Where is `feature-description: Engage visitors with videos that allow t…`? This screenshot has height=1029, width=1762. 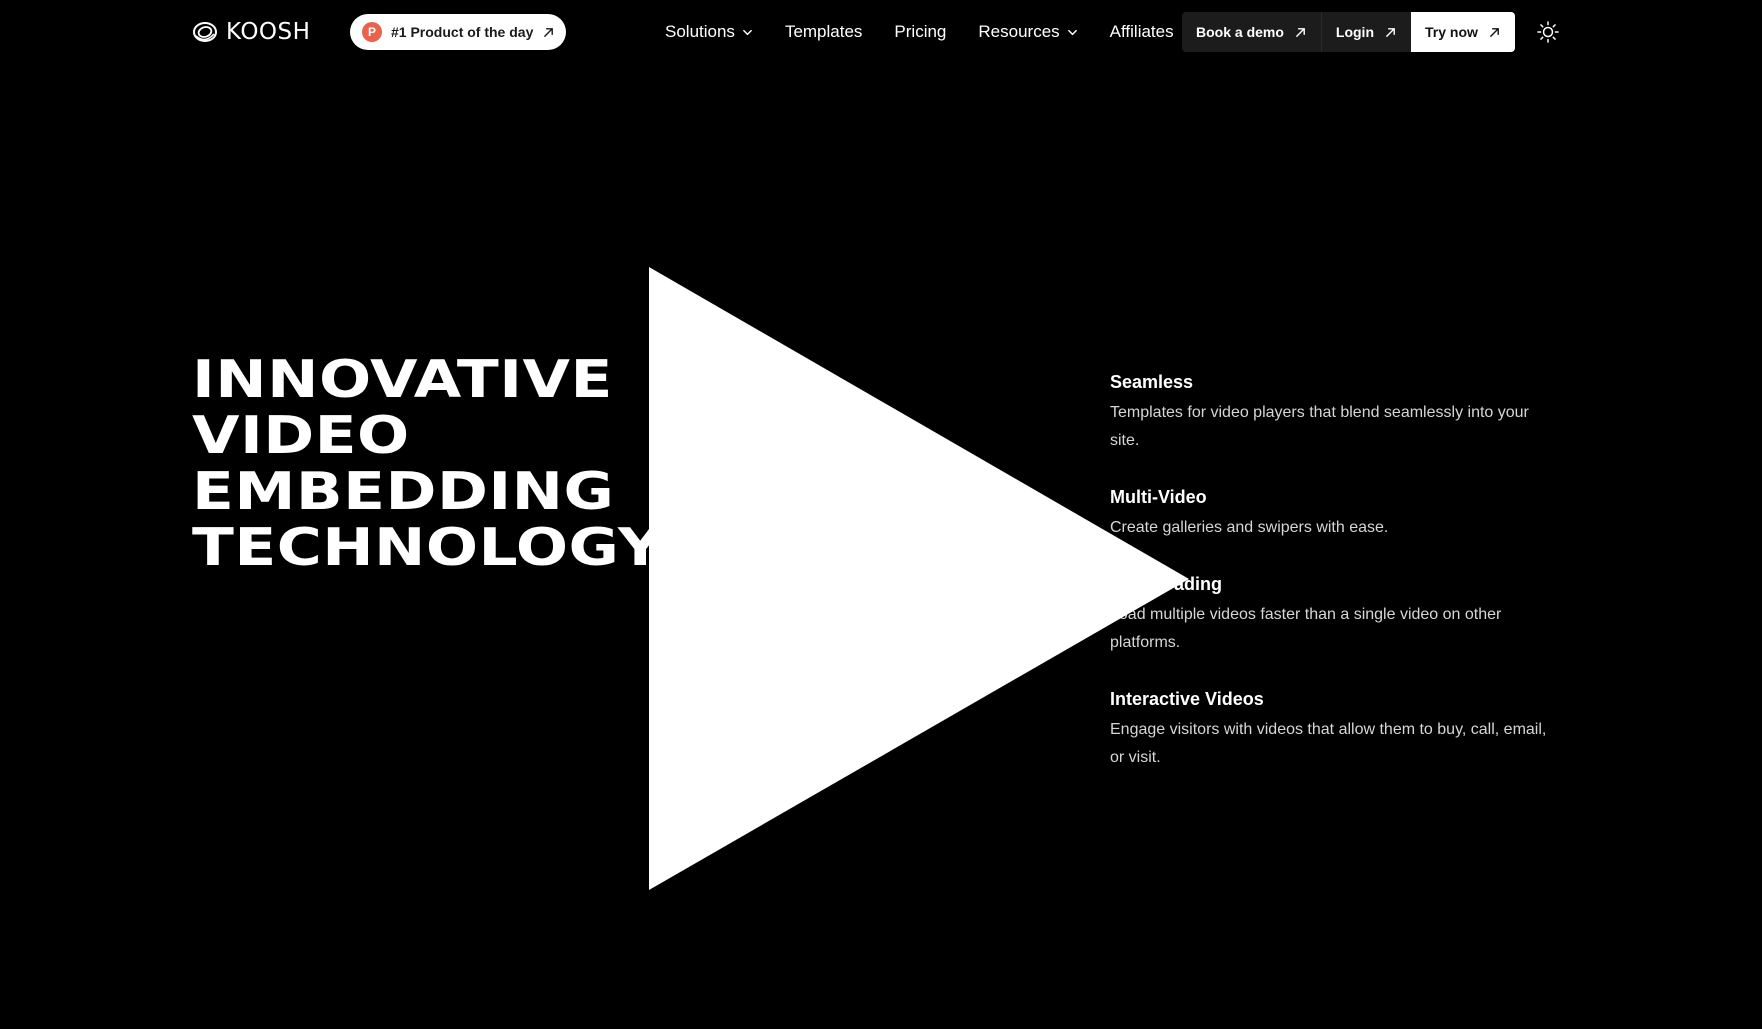 feature-description: Engage visitors with videos that allow t… is located at coordinates (1328, 743).